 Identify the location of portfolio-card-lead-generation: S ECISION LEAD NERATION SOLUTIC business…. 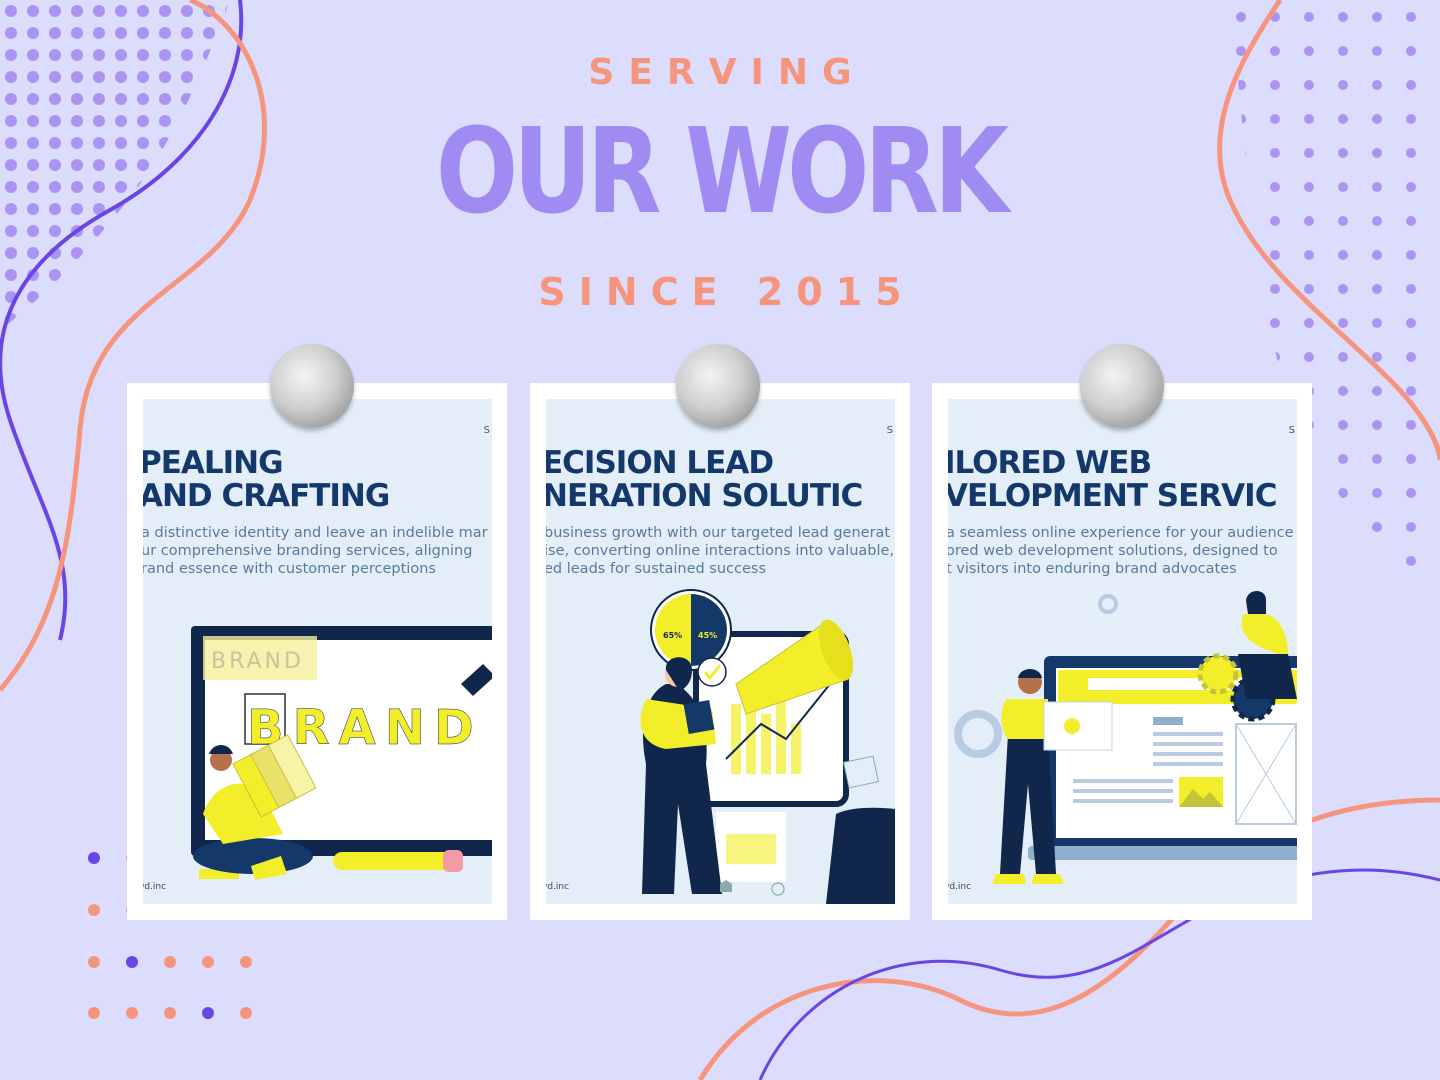
(720, 651).